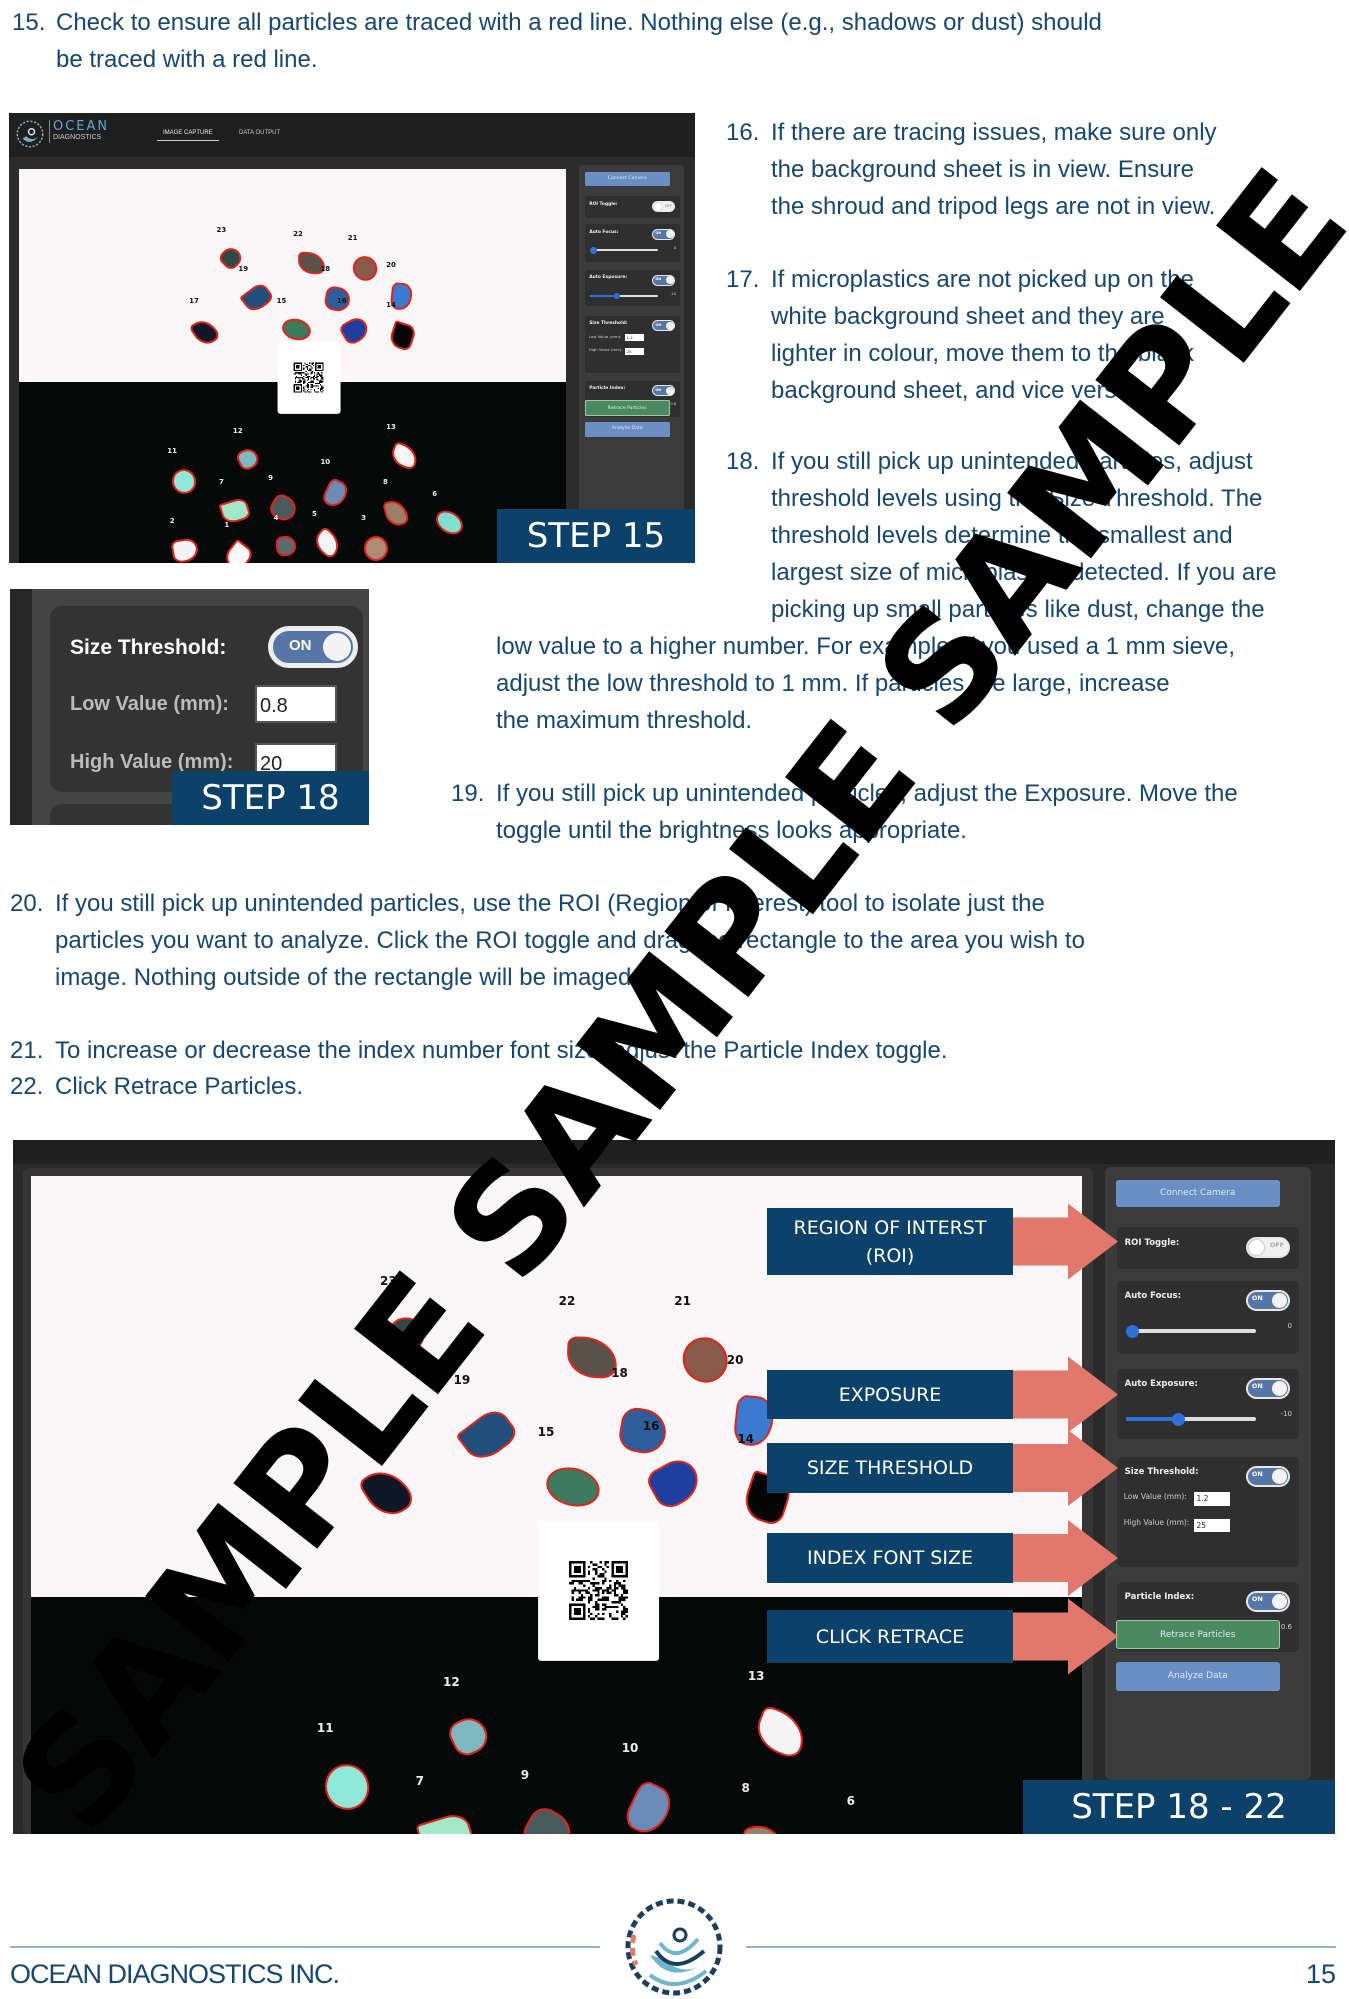  What do you see at coordinates (1041, 1947) in the screenshot?
I see `footer-rule-right` at bounding box center [1041, 1947].